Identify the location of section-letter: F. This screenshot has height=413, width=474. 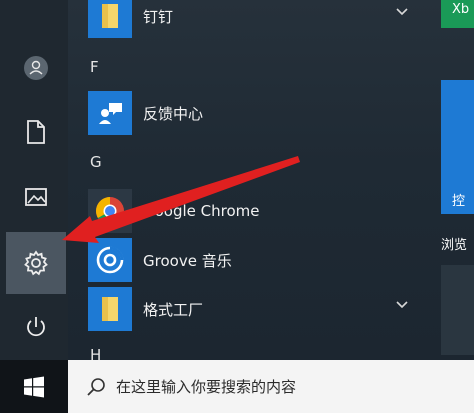
(94, 67).